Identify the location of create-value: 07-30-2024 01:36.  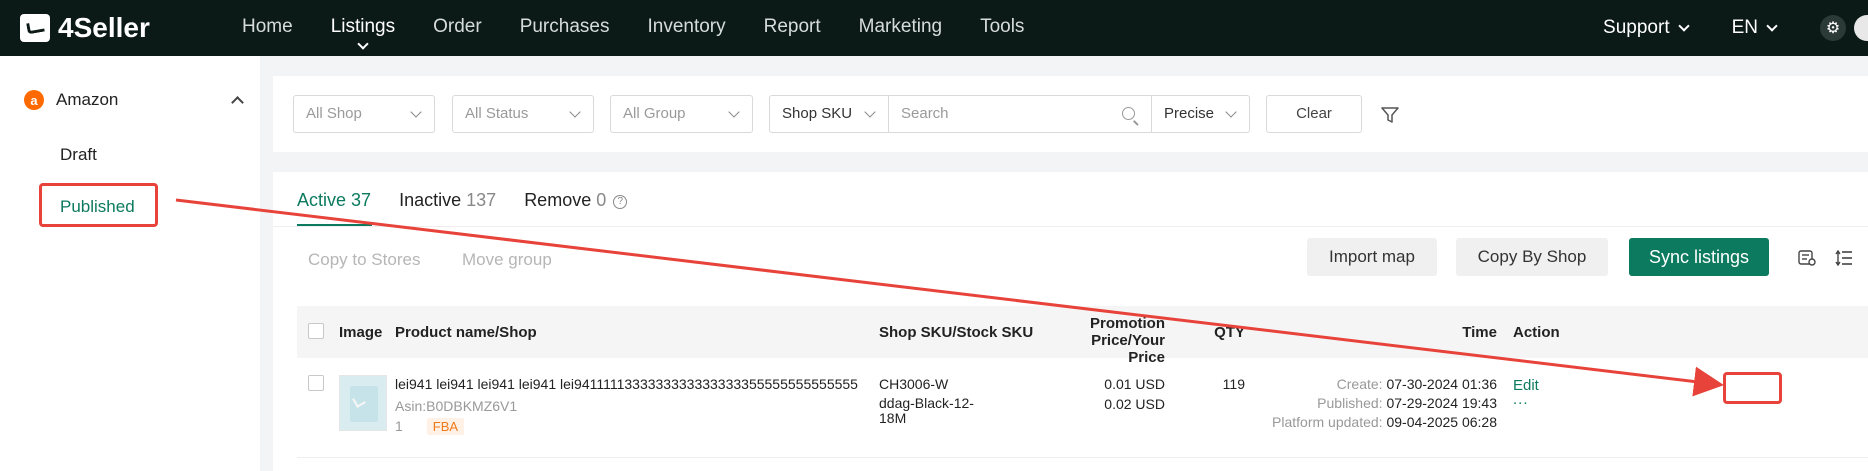
(1441, 384).